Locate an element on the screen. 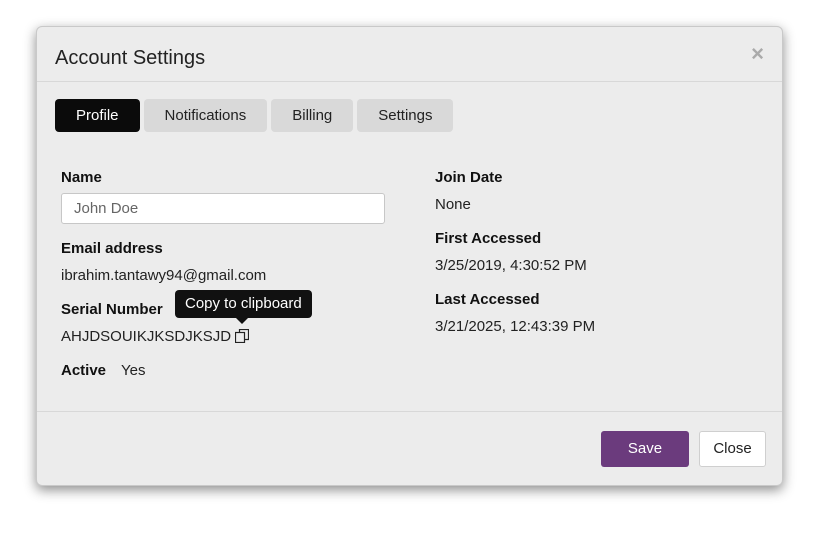  tab-notifications: Notifications is located at coordinates (205, 115).